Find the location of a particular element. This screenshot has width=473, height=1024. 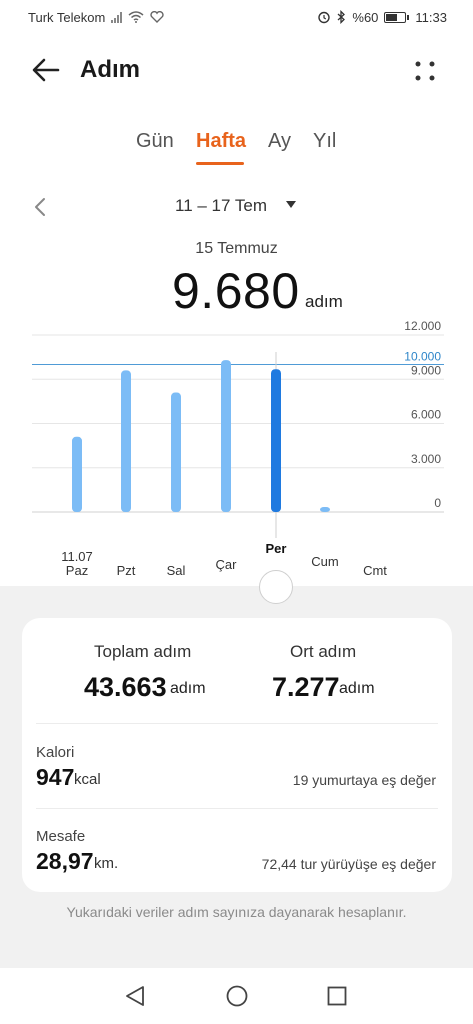

distance-equivalent: 72,44 tur yürüyüşe eş değer is located at coordinates (348, 864).